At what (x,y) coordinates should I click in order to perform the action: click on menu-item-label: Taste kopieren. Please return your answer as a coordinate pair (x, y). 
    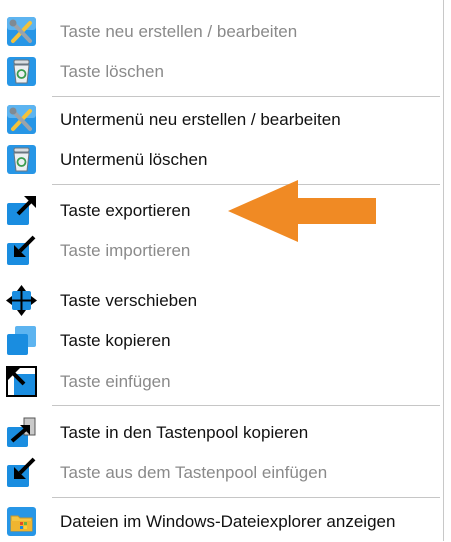
    Looking at the image, I should click on (115, 340).